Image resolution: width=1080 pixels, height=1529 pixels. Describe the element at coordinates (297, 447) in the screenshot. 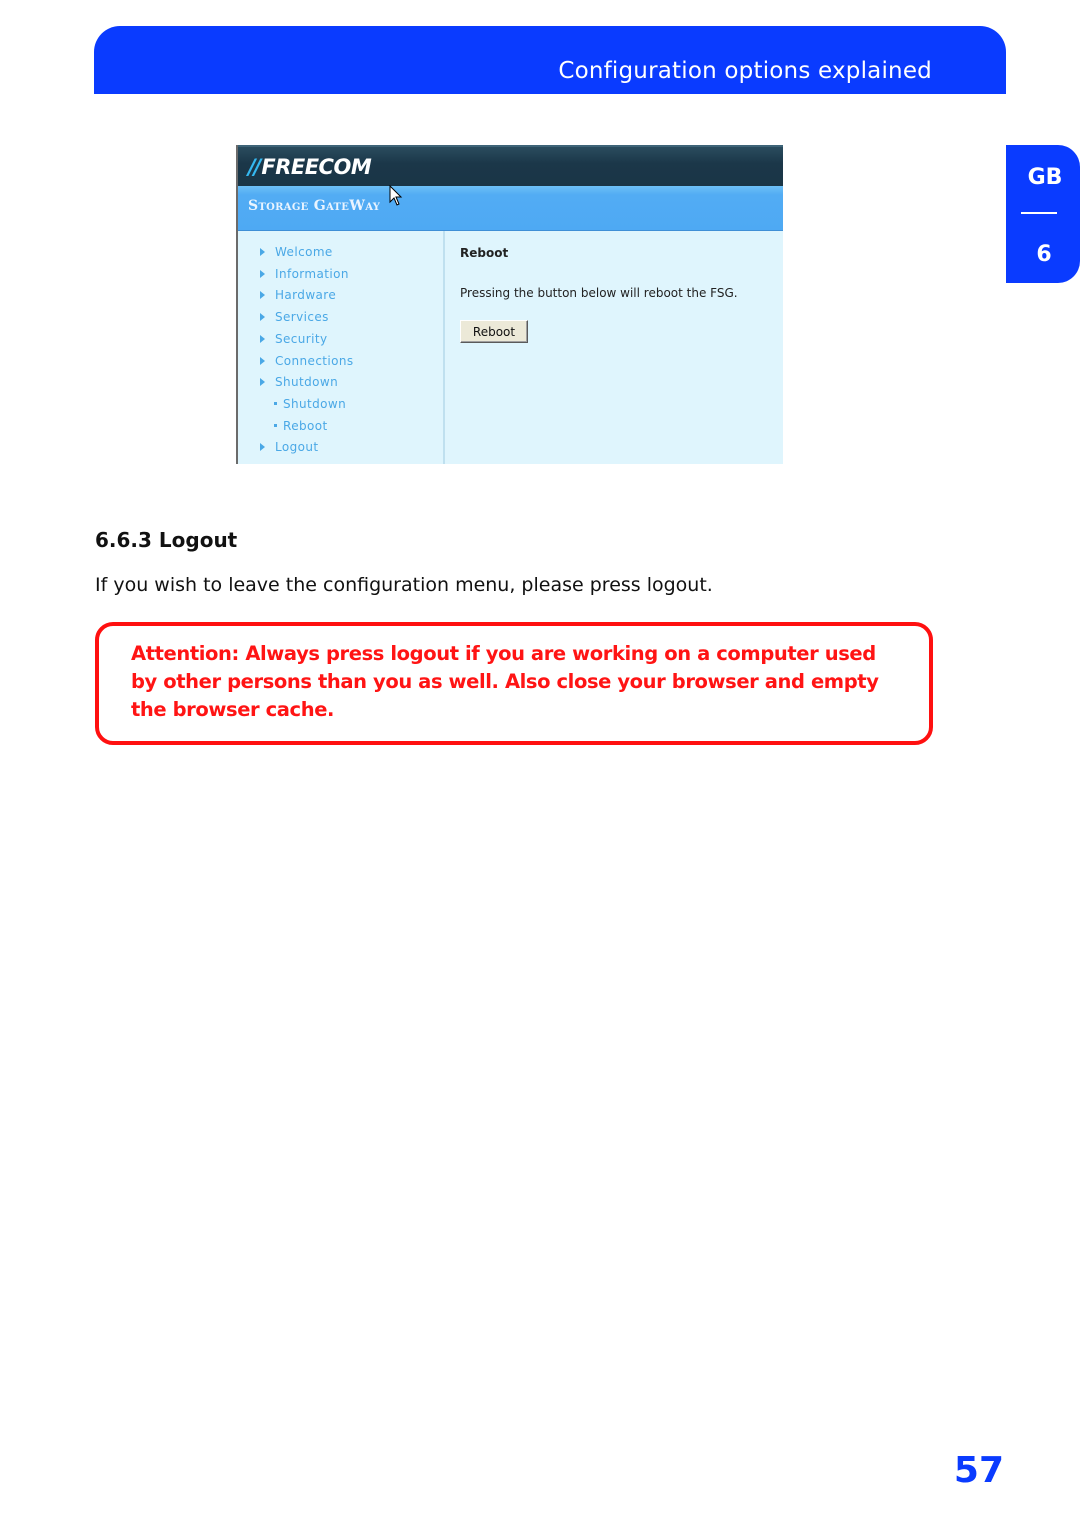

I see `sidebar-item-label: Logout` at that location.